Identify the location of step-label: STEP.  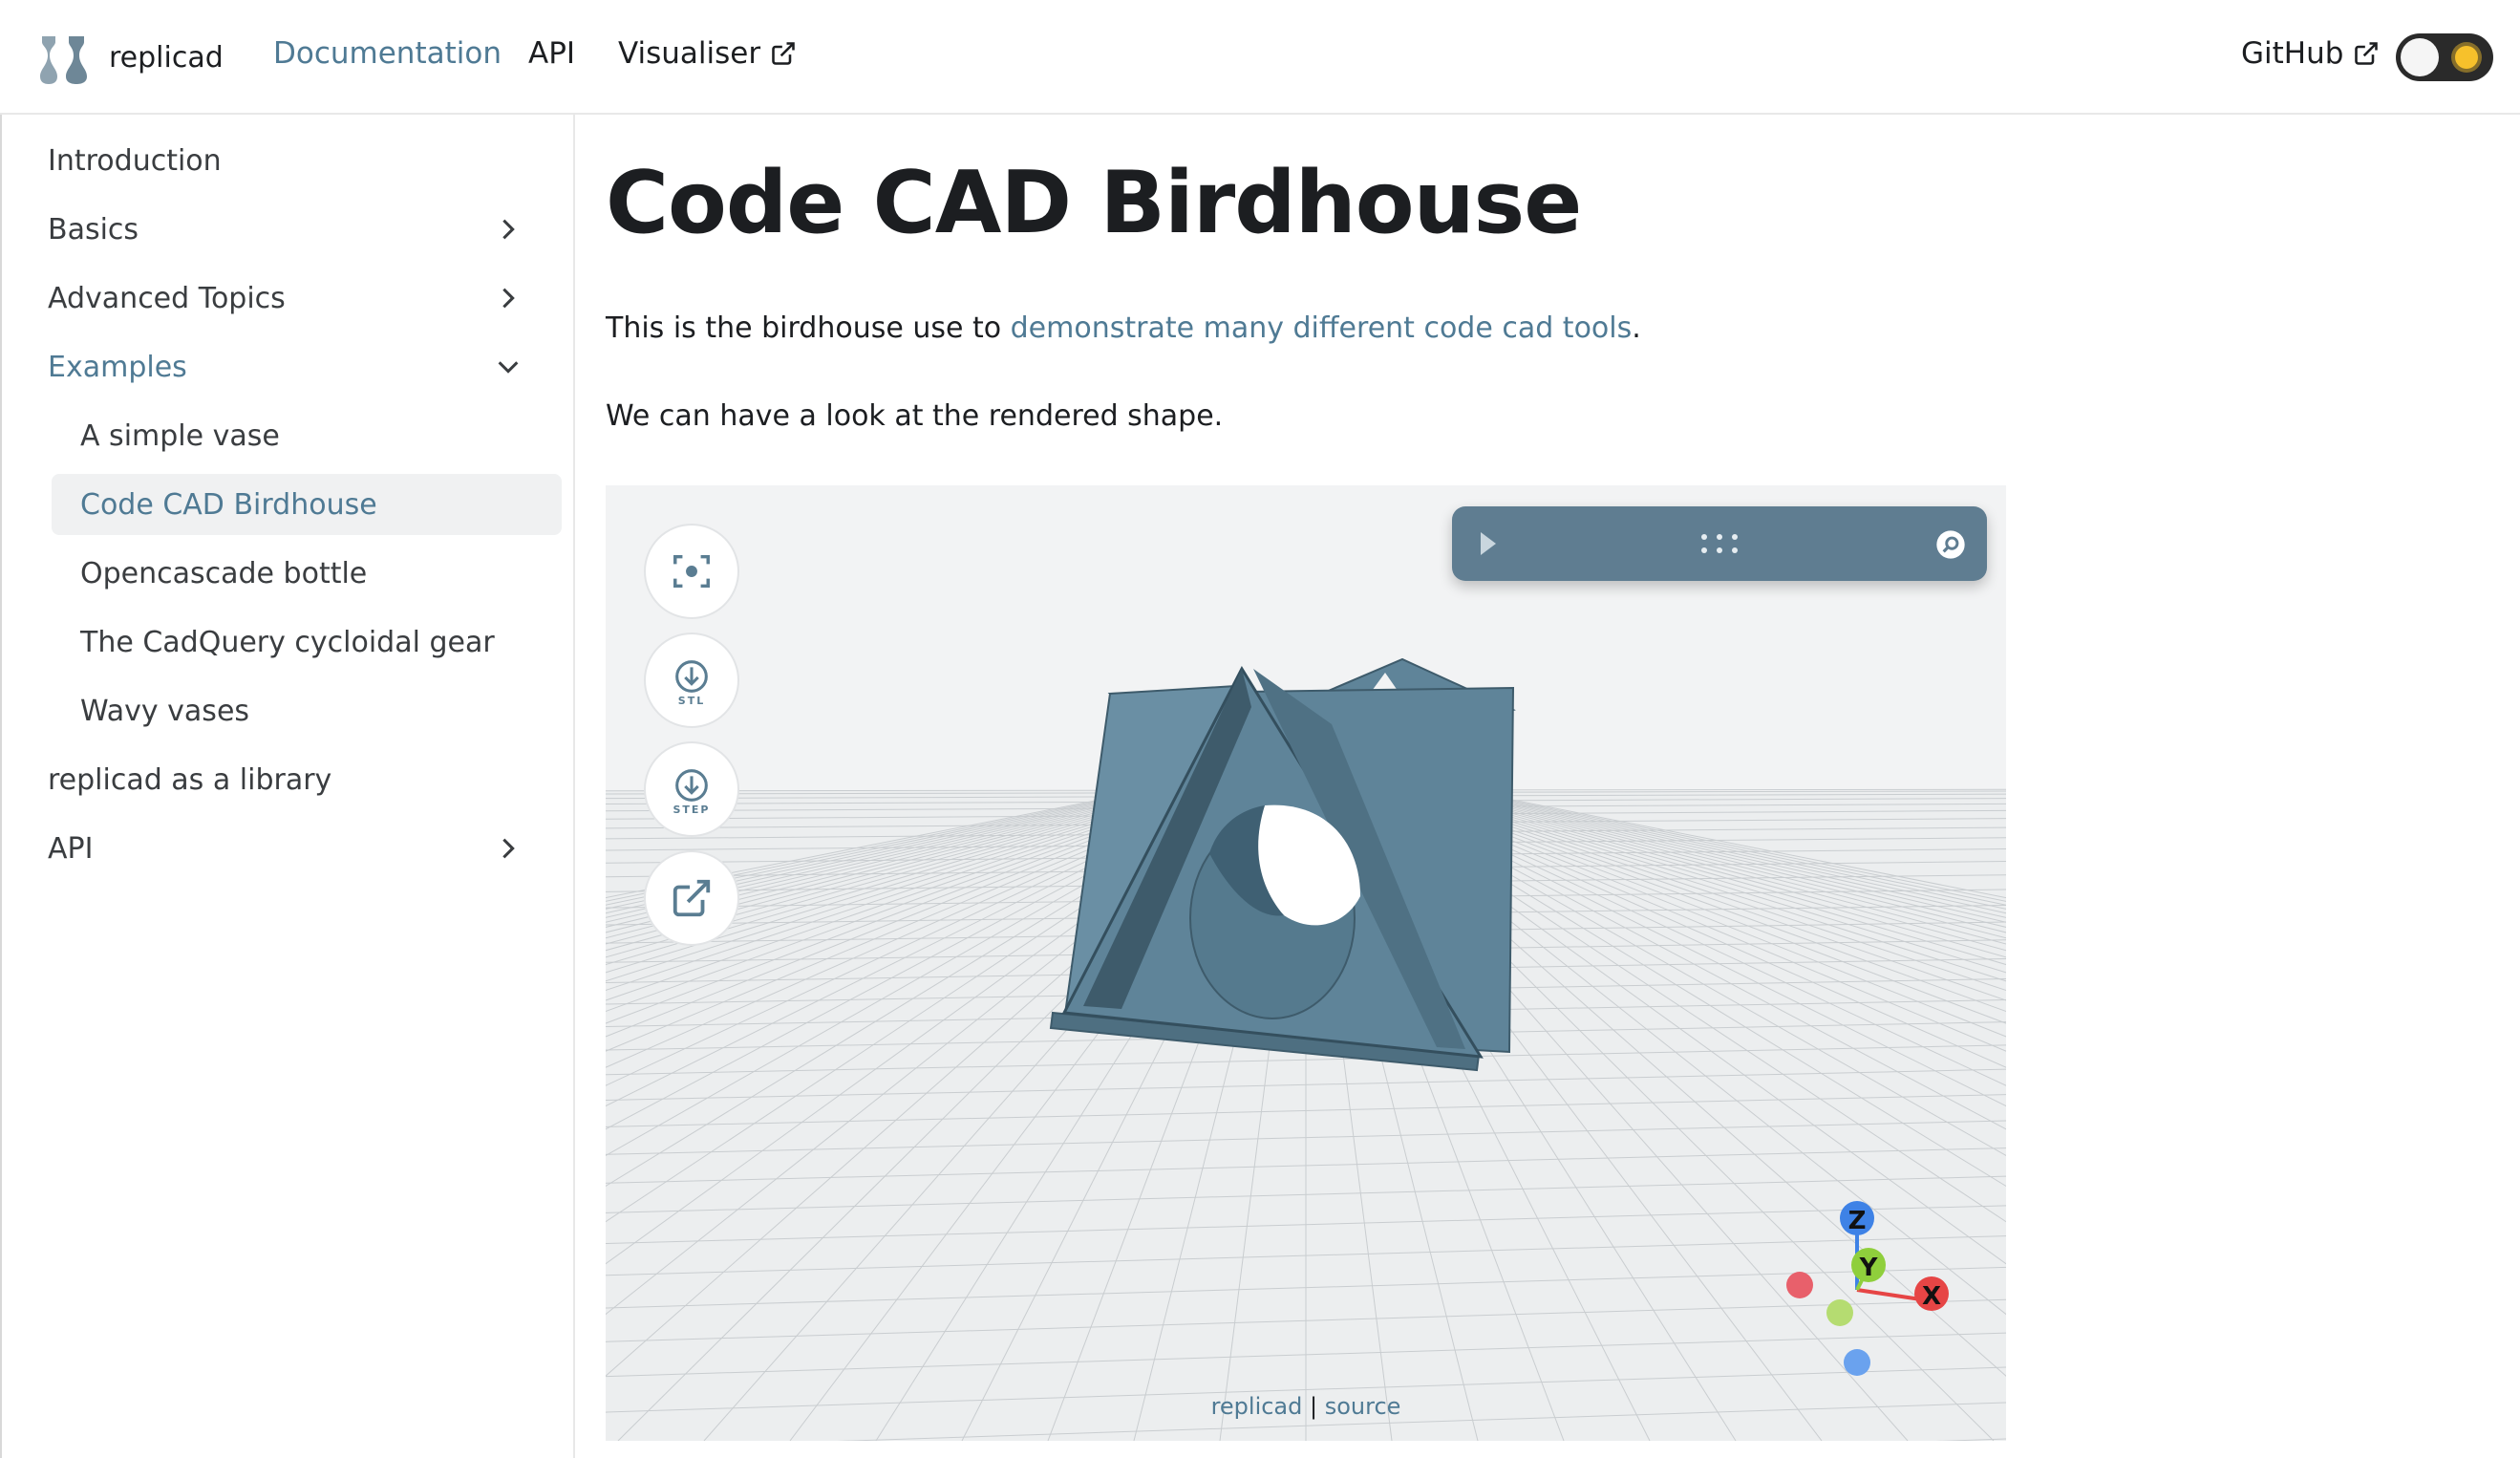
(692, 809).